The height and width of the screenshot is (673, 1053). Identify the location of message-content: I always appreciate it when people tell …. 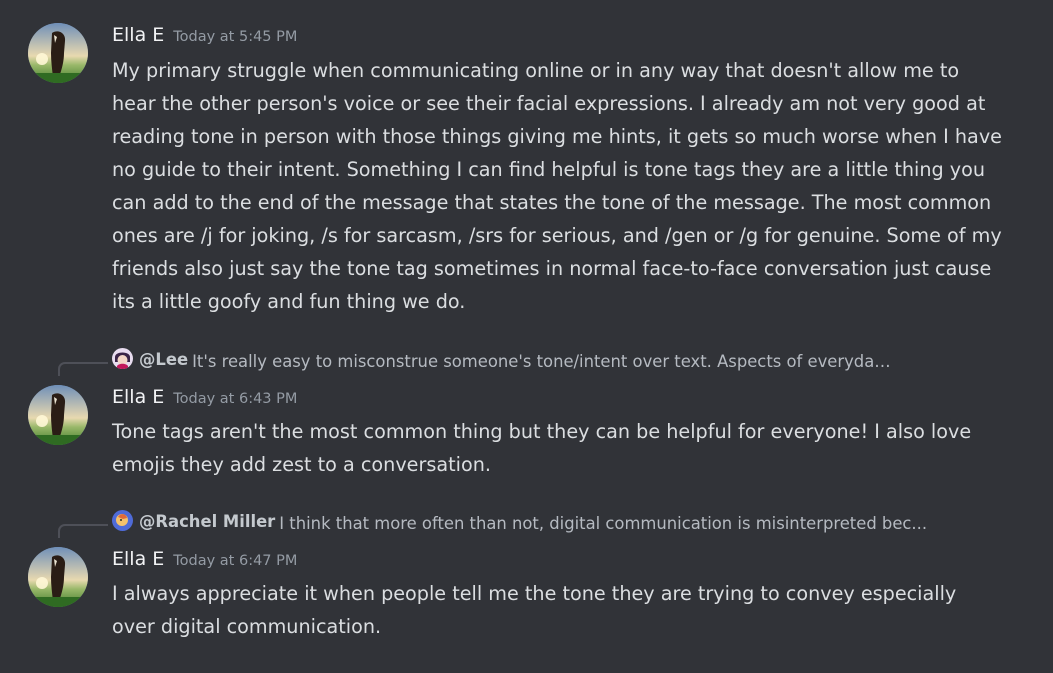
(534, 610).